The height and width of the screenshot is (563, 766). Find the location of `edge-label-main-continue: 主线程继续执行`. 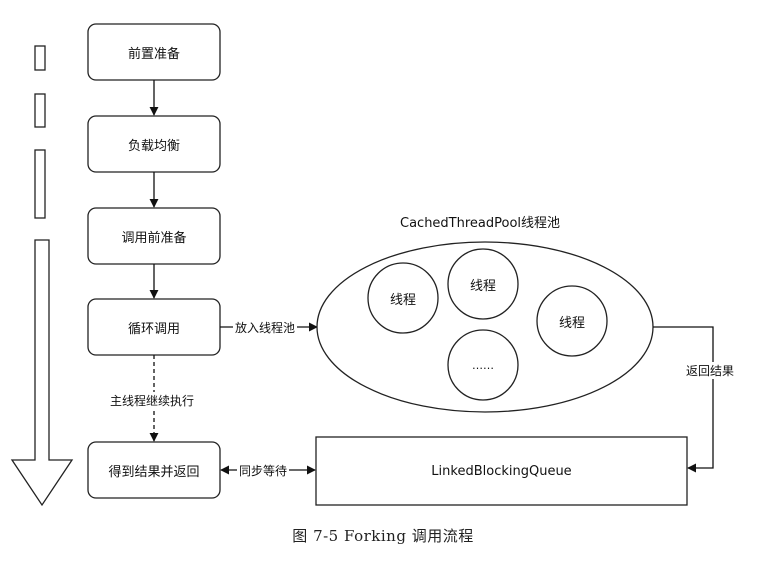

edge-label-main-continue: 主线程继续执行 is located at coordinates (152, 400).